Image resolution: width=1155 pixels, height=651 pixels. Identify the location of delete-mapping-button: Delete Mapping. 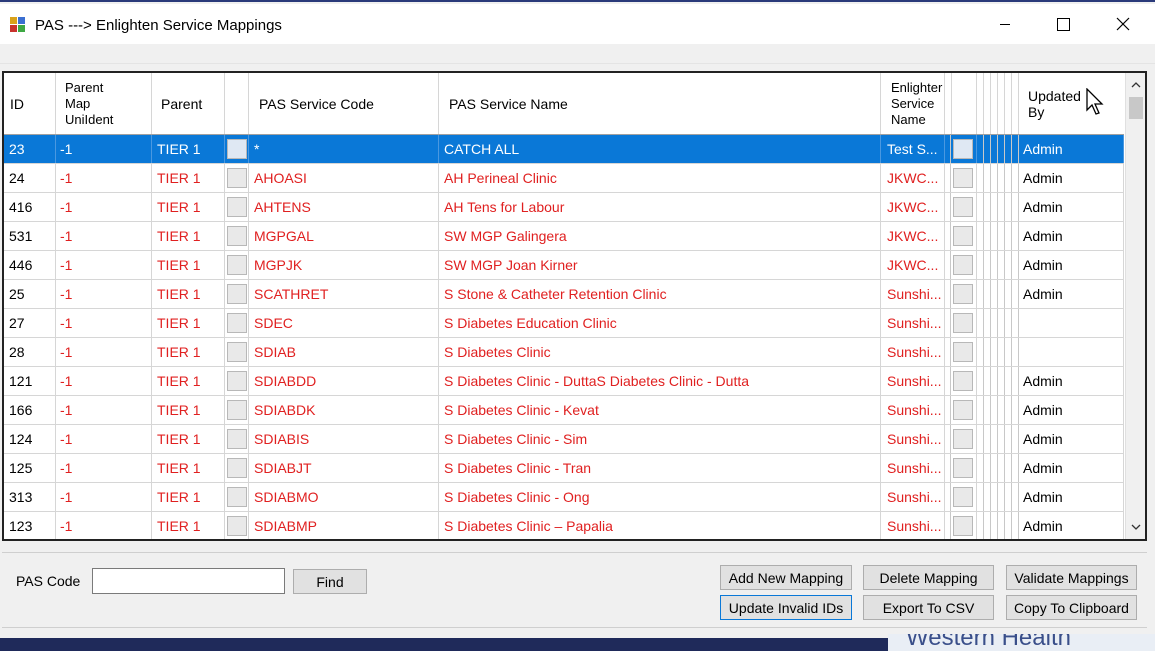
(928, 577).